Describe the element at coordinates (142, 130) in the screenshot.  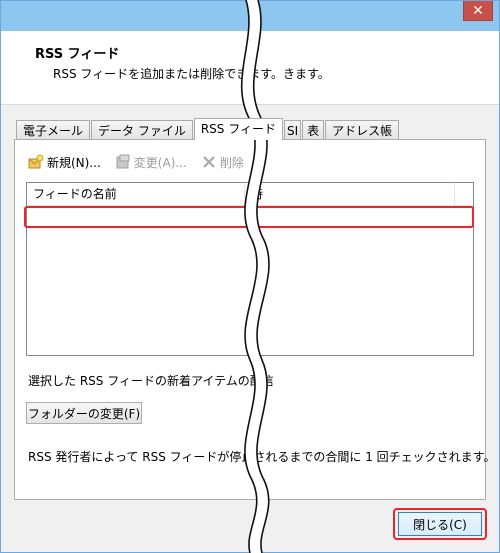
I see `tab-data-files: データ ファイル` at that location.